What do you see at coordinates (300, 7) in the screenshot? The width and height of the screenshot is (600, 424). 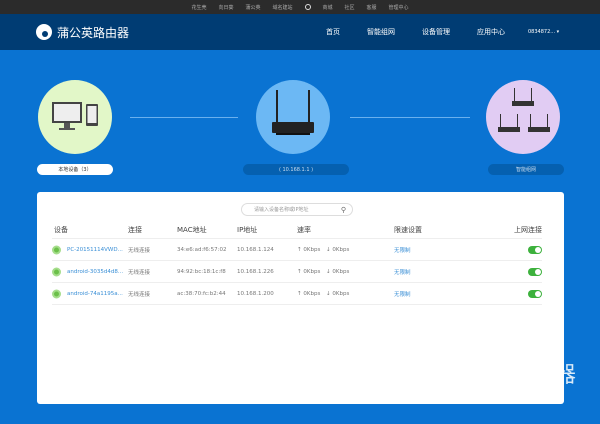 I see `top-links-bar: 花生壳 向日葵 蒲公英 域名建站 商城 社区 客服 管理中心` at bounding box center [300, 7].